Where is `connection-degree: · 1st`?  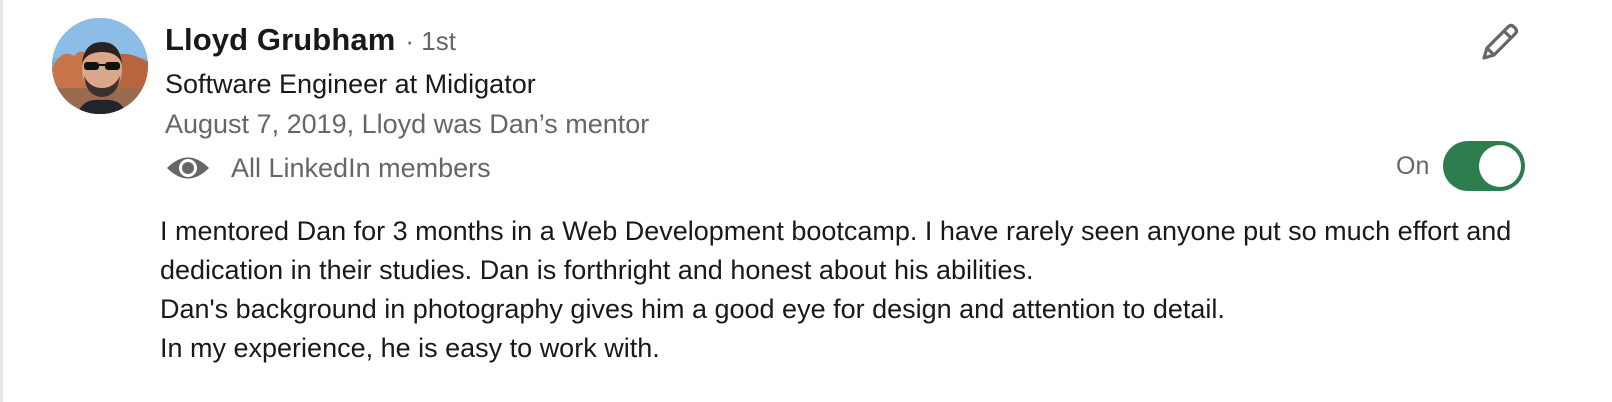 connection-degree: · 1st is located at coordinates (430, 41).